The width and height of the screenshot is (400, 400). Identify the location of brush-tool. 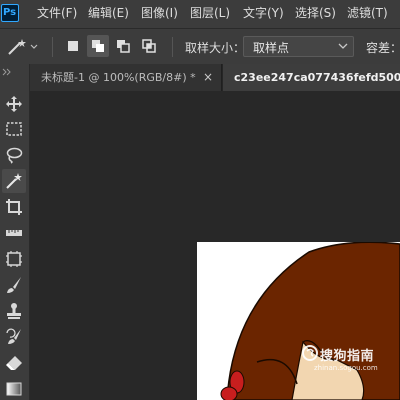
(14, 285).